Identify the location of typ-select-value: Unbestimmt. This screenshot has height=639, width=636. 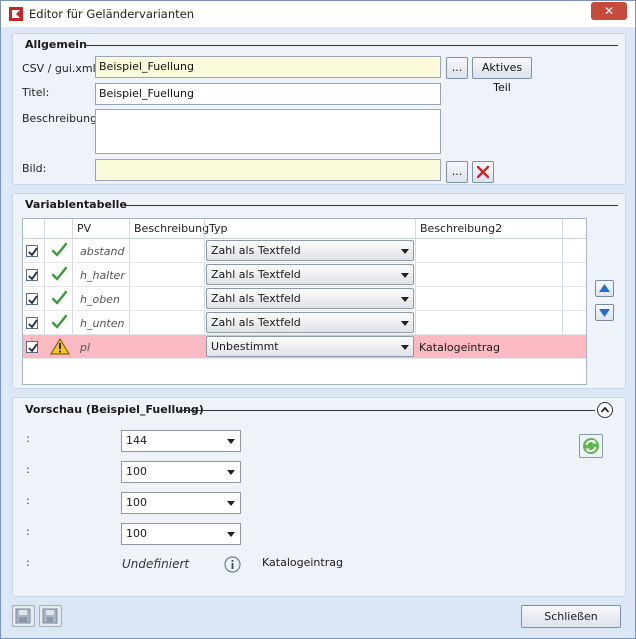
(245, 346).